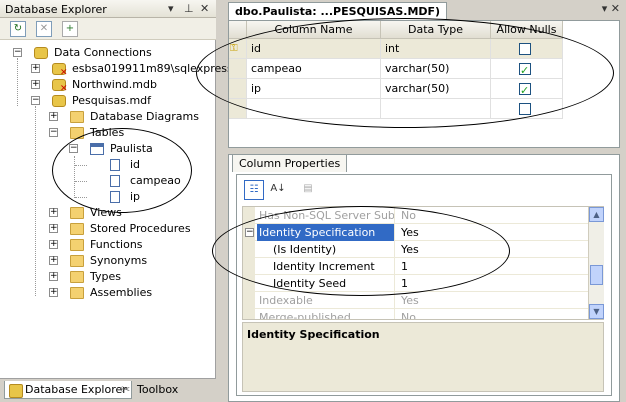  Describe the element at coordinates (290, 163) in the screenshot. I see `tab-column-properties: Column Properties` at that location.